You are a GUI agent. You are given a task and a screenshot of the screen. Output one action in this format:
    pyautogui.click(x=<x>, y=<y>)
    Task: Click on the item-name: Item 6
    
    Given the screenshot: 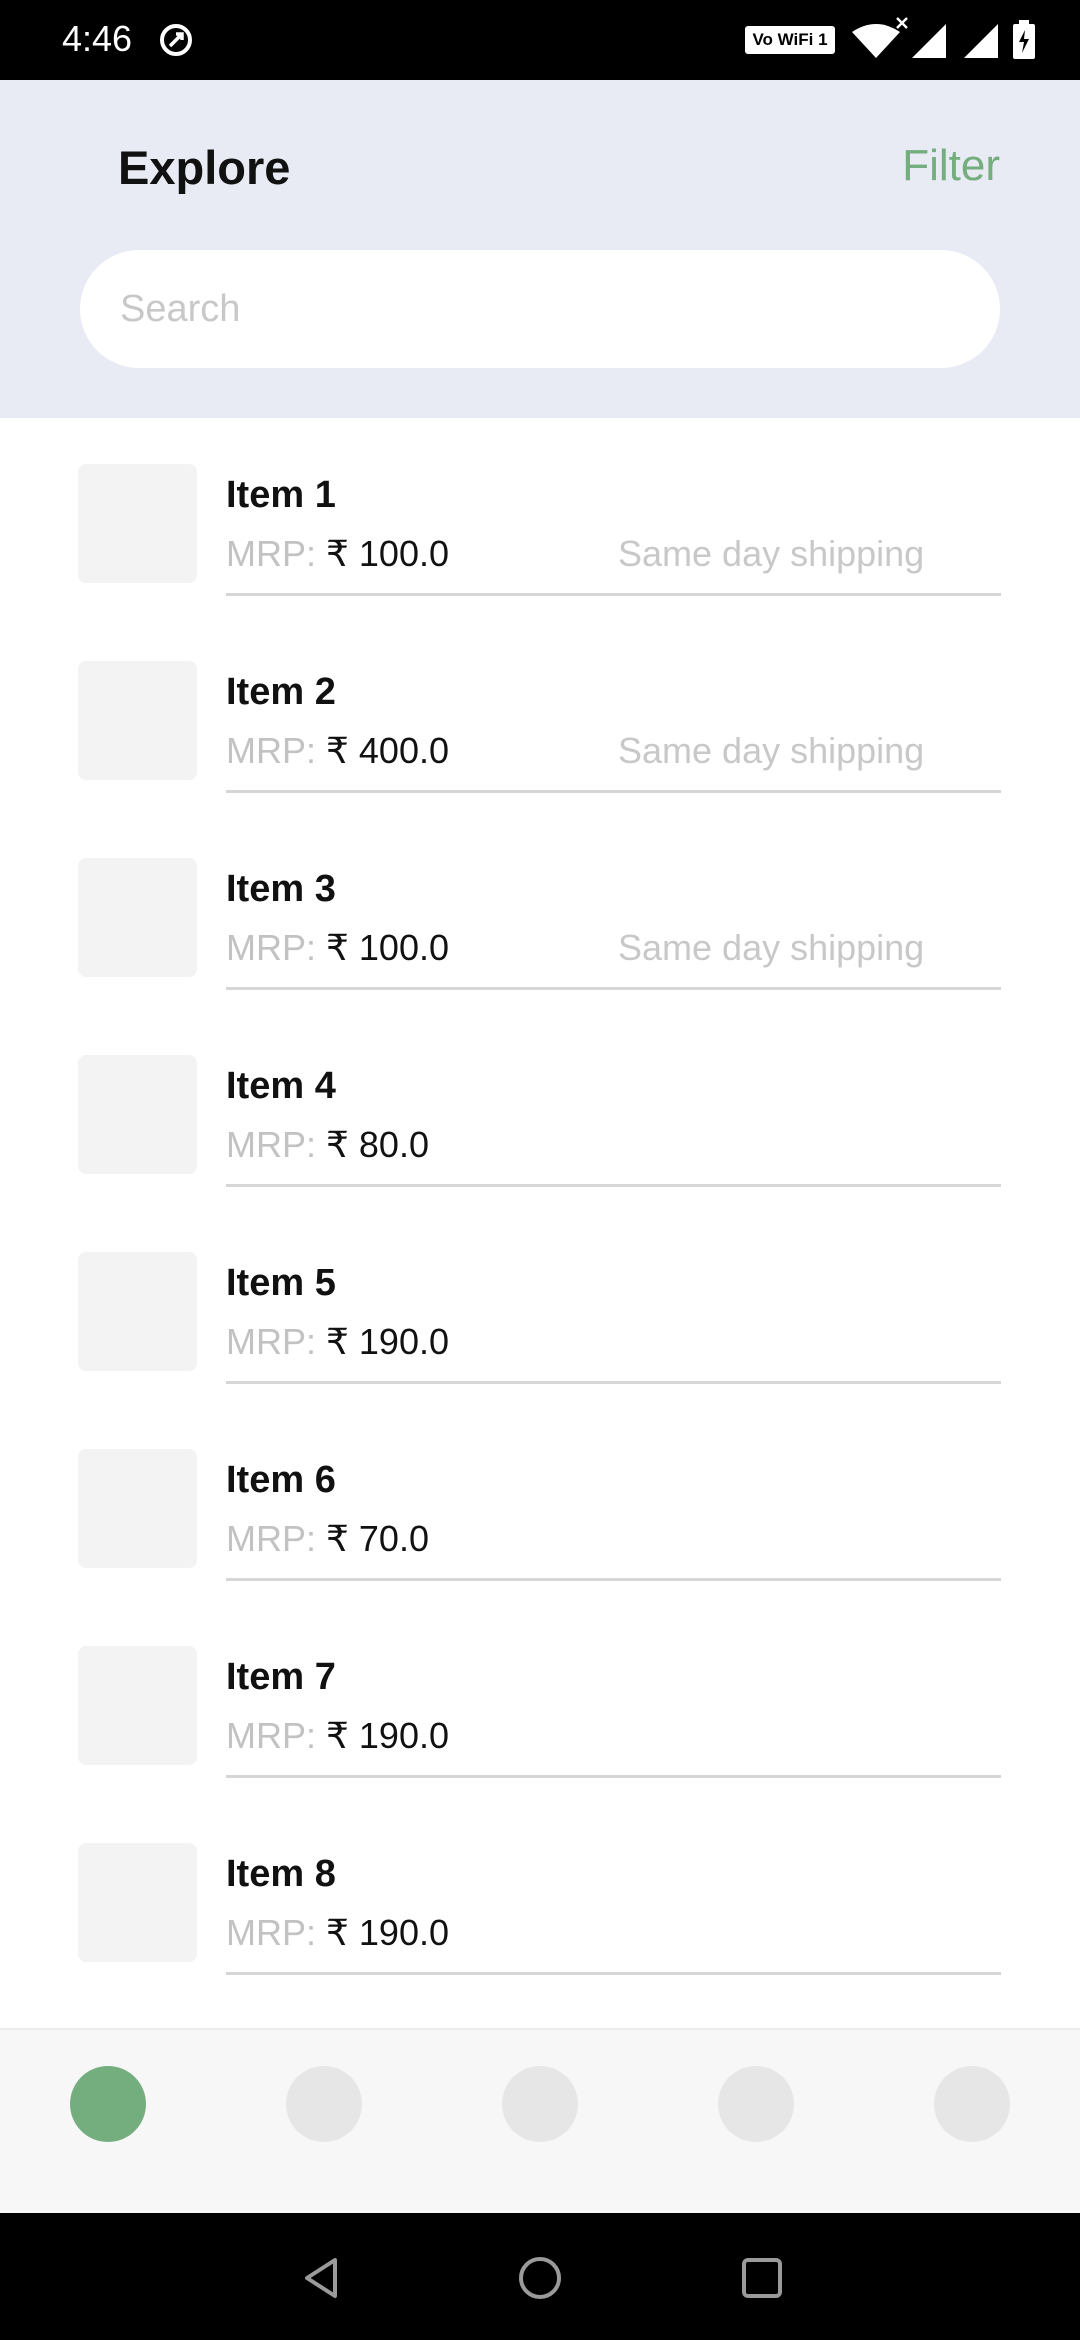 What is the action you would take?
    pyautogui.click(x=281, y=1480)
    